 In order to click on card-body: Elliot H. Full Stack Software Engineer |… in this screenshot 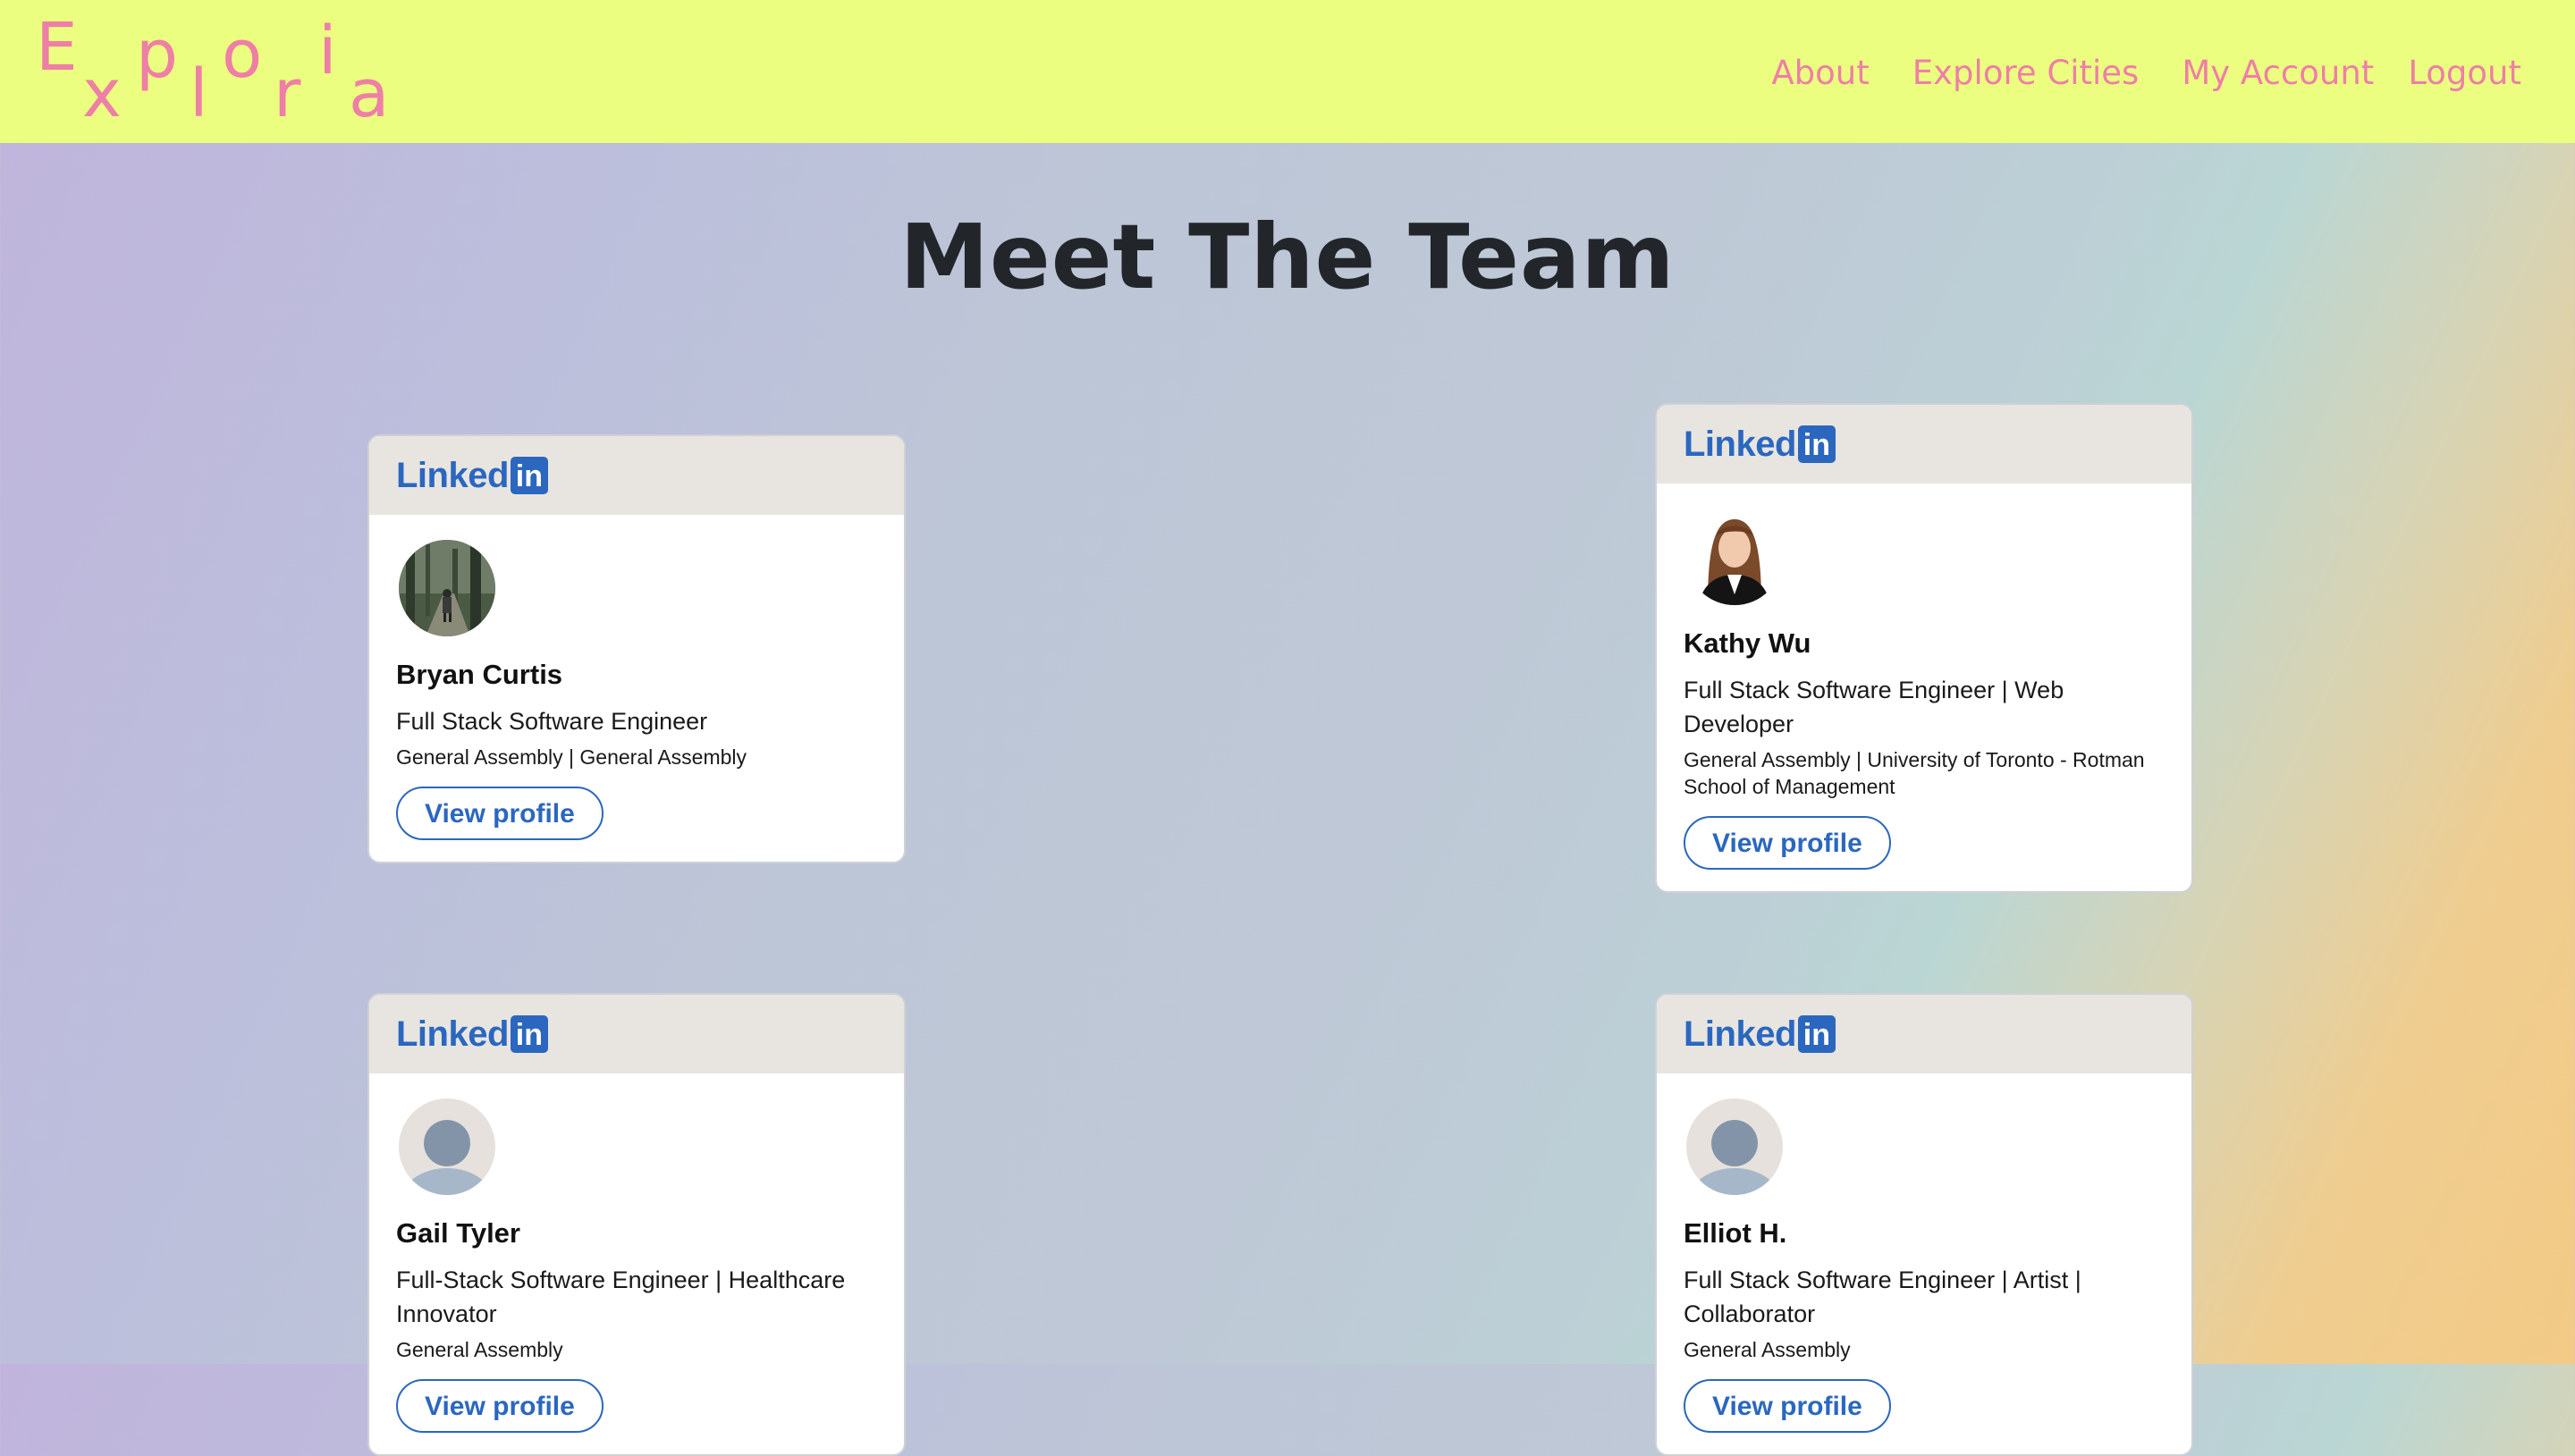, I will do `click(1924, 1263)`.